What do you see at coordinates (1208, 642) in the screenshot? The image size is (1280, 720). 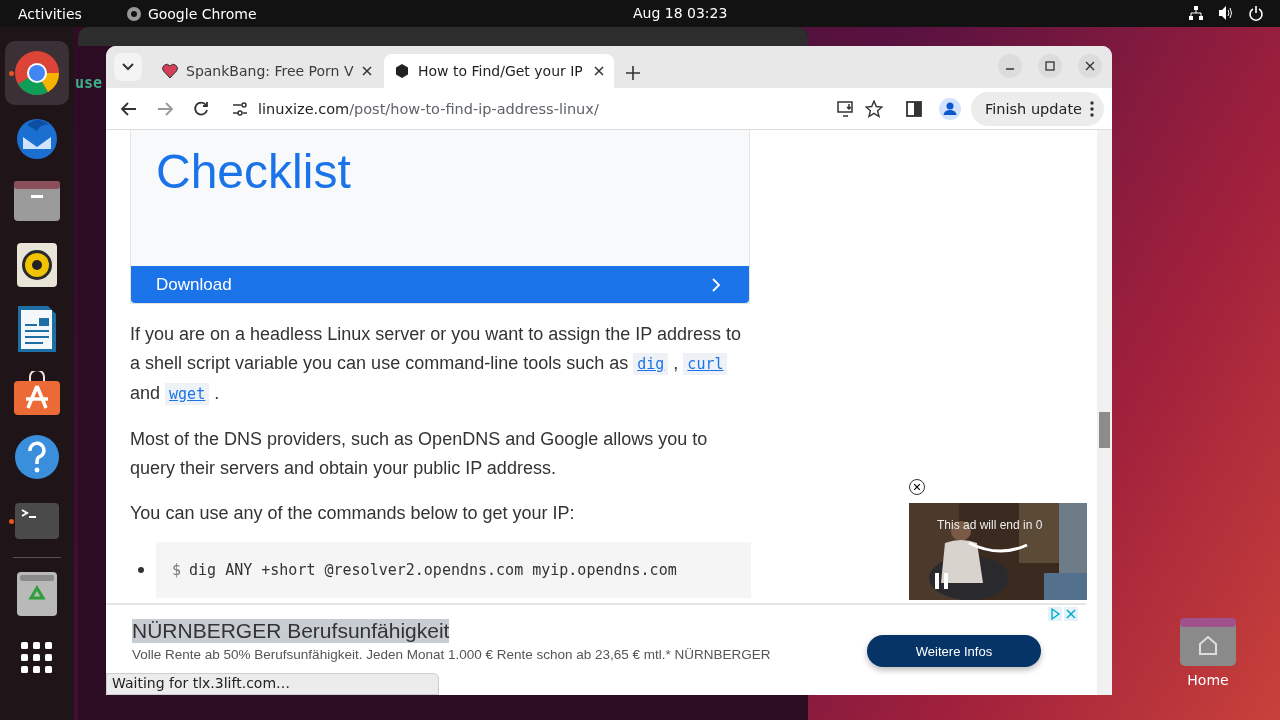 I see `home-folder-icon` at bounding box center [1208, 642].